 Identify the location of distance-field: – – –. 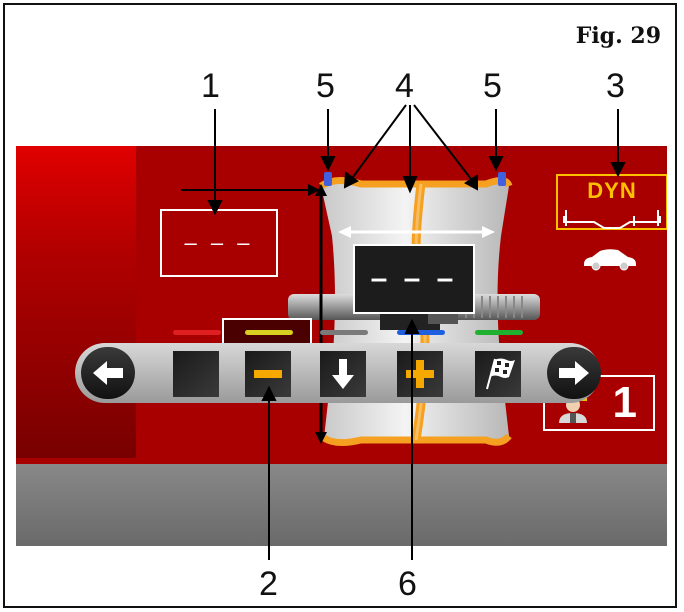
(219, 243).